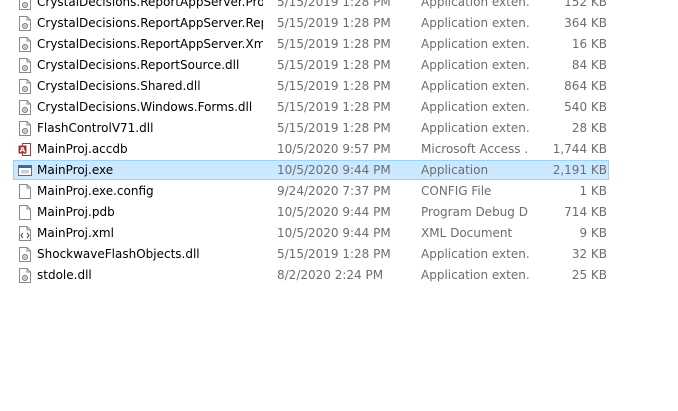 The image size is (678, 411). I want to click on file-size: 2,191 KB, so click(579, 170).